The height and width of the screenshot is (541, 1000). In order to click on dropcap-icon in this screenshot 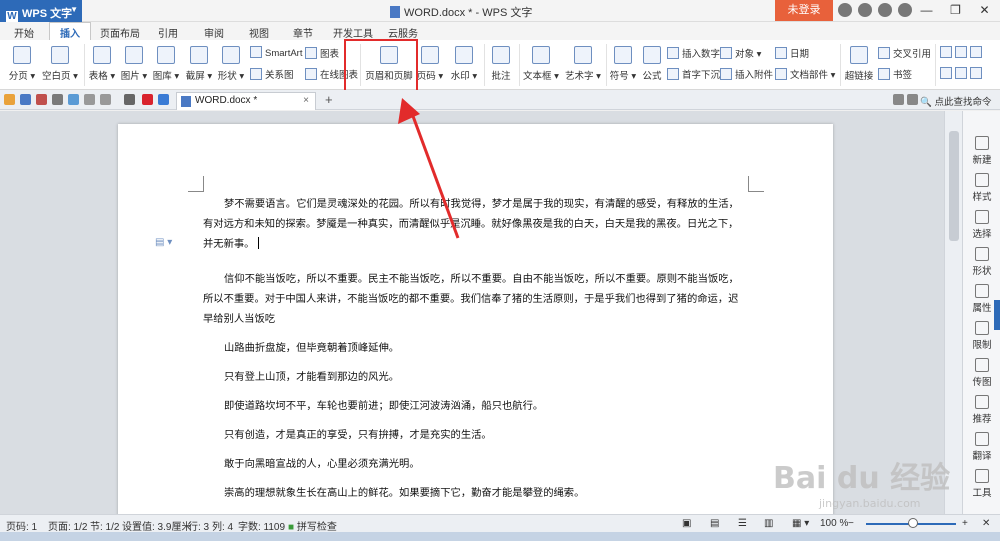, I will do `click(673, 74)`.